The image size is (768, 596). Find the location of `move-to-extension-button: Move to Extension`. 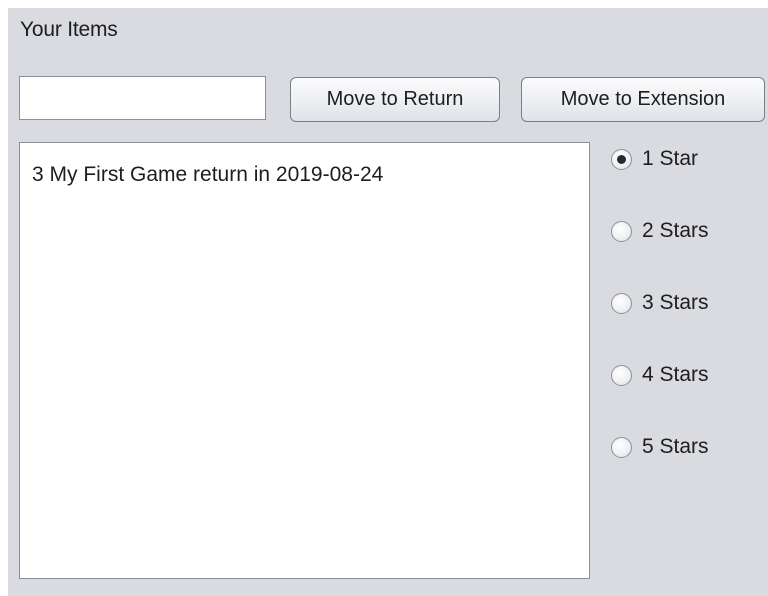

move-to-extension-button: Move to Extension is located at coordinates (643, 99).